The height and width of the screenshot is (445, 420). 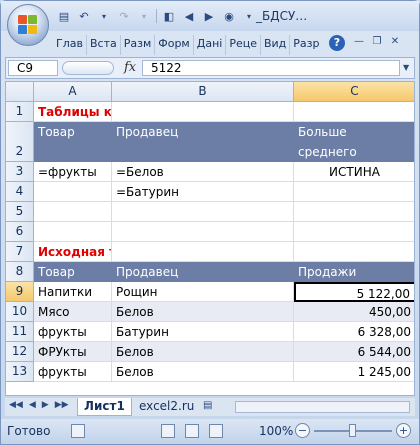 What do you see at coordinates (276, 45) in the screenshot?
I see `tab-view: Вид` at bounding box center [276, 45].